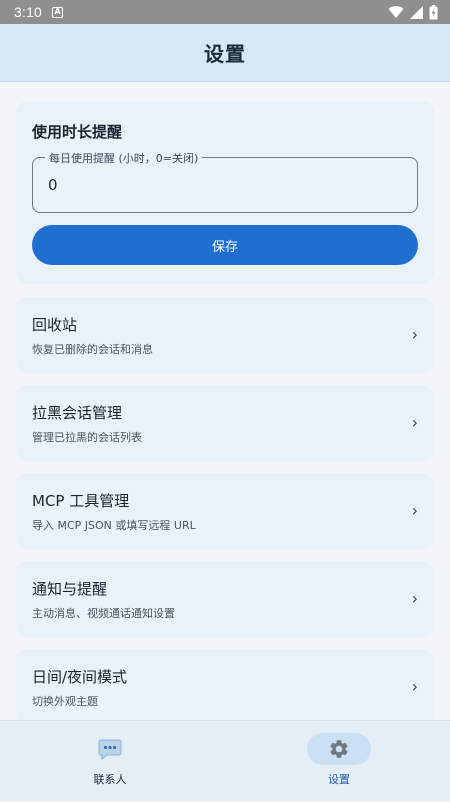 The height and width of the screenshot is (802, 450). What do you see at coordinates (70, 589) in the screenshot?
I see `menu-item-title: 通知与提醒` at bounding box center [70, 589].